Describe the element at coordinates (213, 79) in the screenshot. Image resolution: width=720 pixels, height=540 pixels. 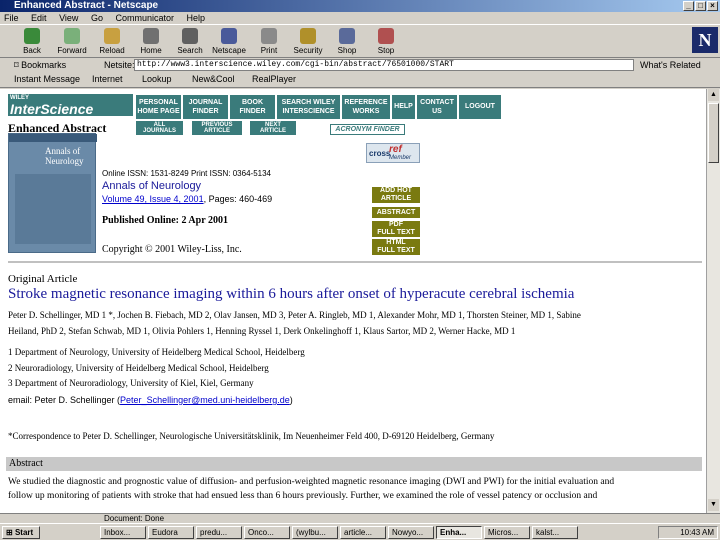
I see `new-cool-link: New&Cool` at that location.